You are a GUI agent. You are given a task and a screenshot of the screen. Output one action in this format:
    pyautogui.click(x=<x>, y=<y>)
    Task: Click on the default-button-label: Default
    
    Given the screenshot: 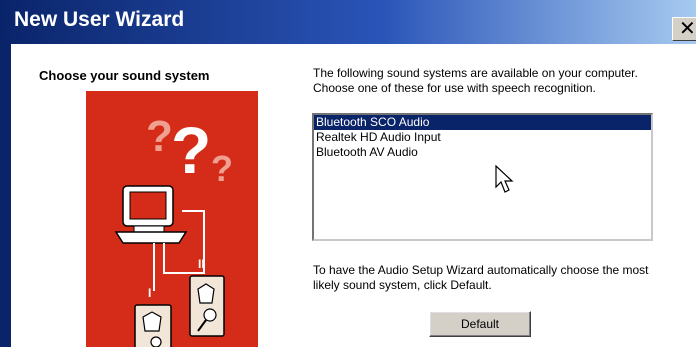 What is the action you would take?
    pyautogui.click(x=480, y=324)
    